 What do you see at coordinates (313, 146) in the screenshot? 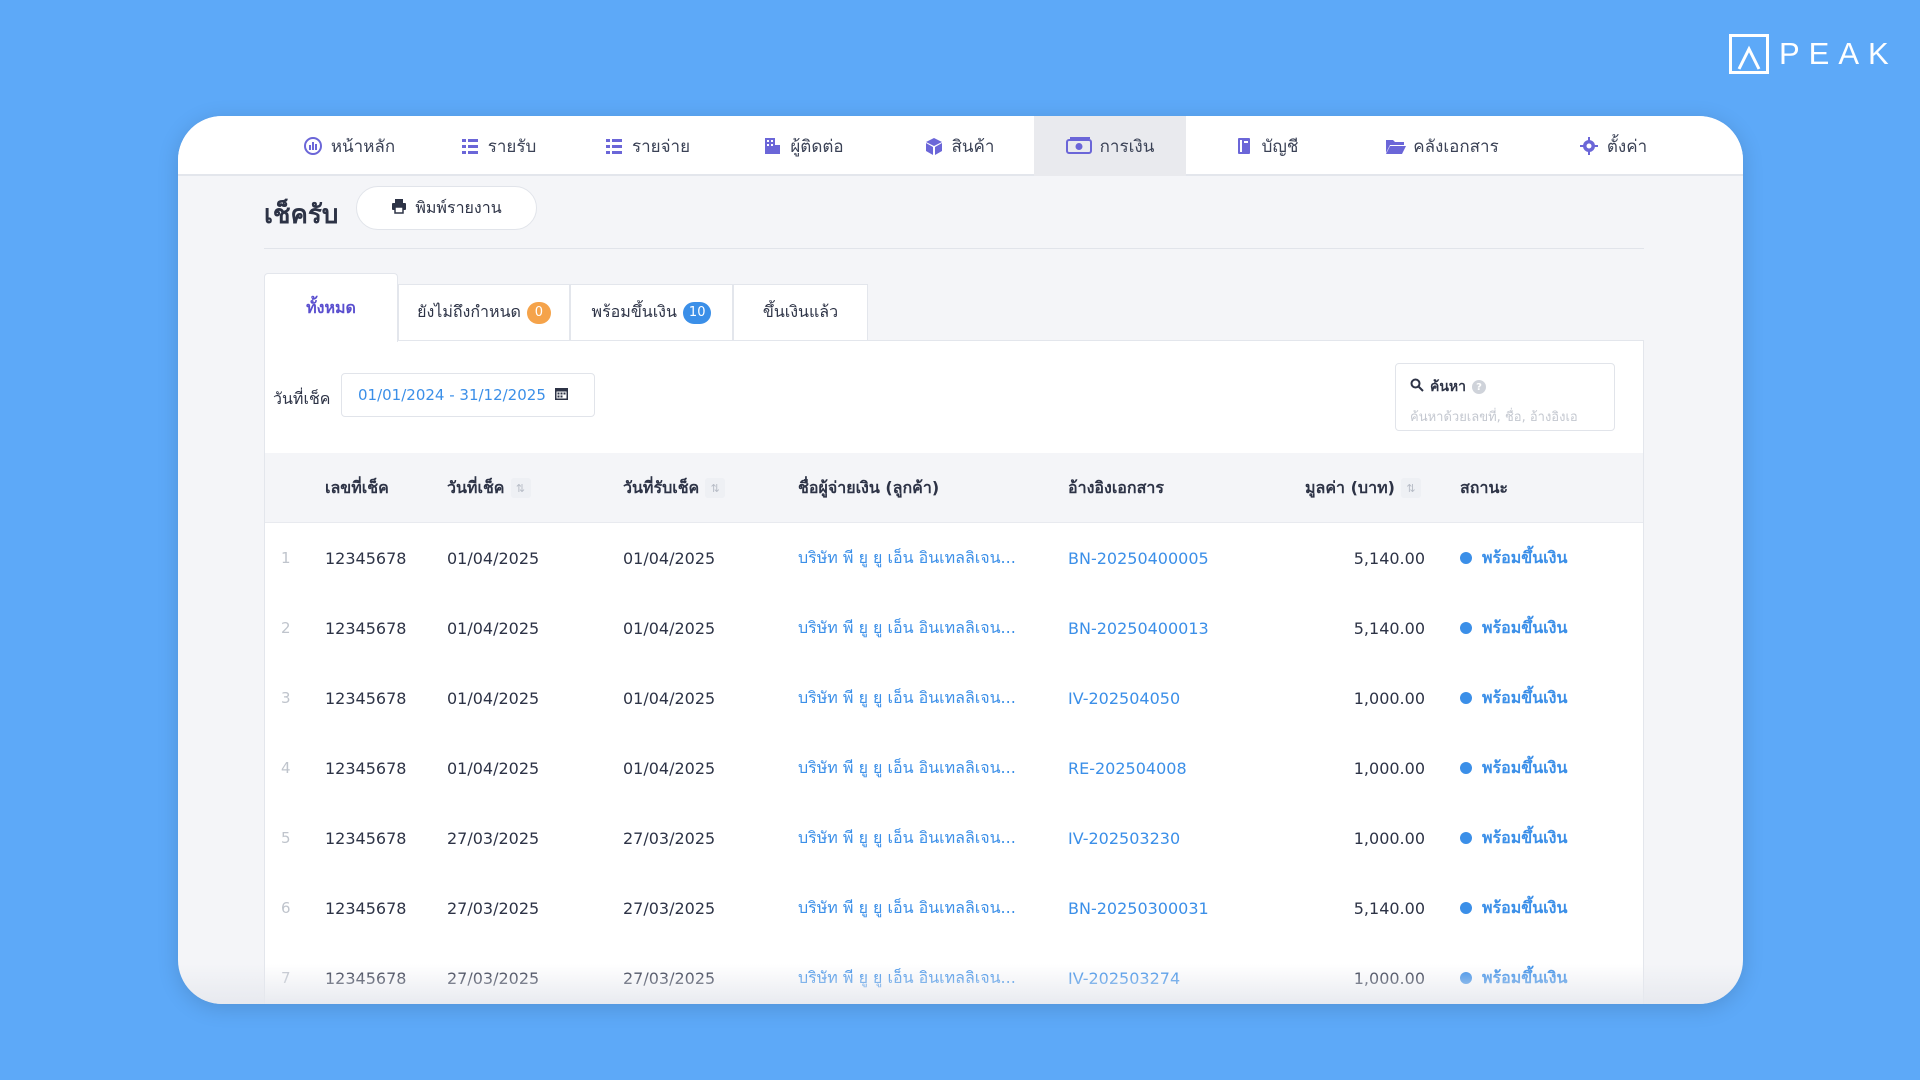
I see `dashboard-icon` at bounding box center [313, 146].